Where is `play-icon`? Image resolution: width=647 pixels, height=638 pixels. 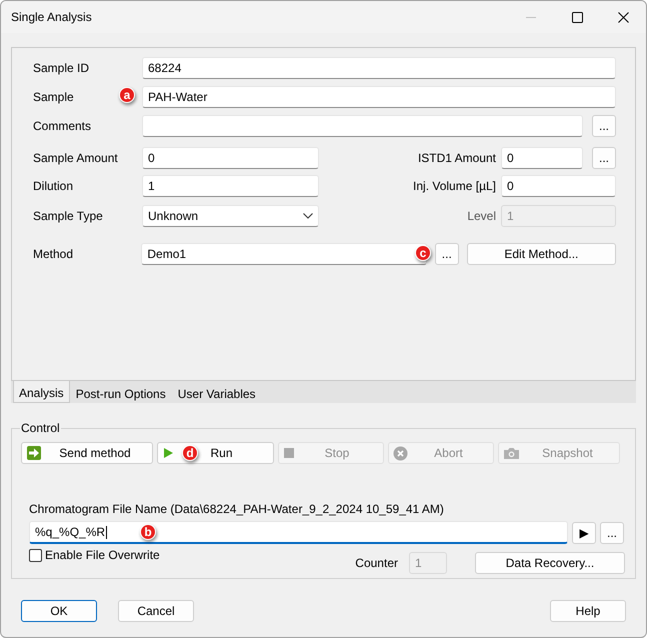 play-icon is located at coordinates (168, 453).